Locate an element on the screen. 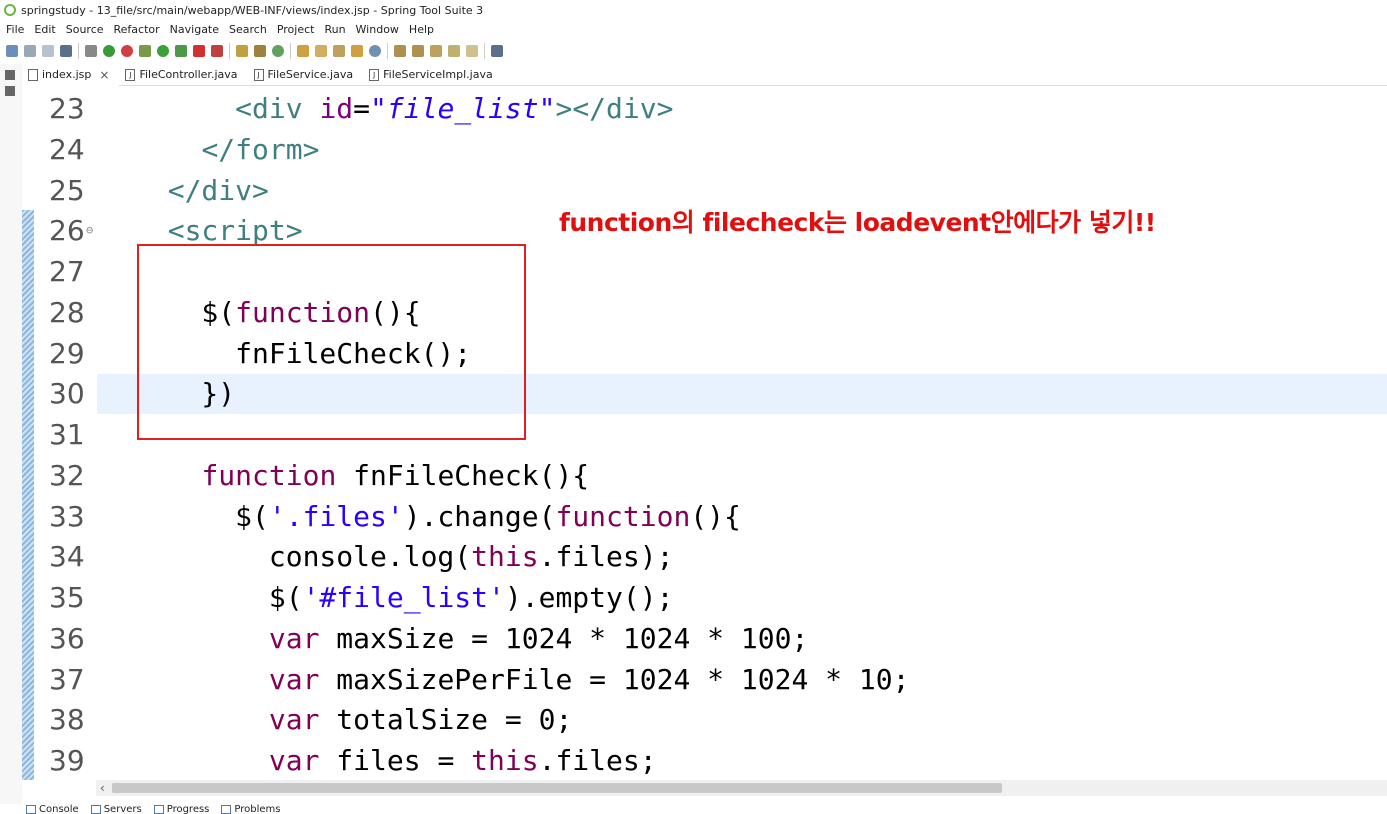 This screenshot has width=1387, height=814. horizontal-scrollbar: ‹ is located at coordinates (741, 788).